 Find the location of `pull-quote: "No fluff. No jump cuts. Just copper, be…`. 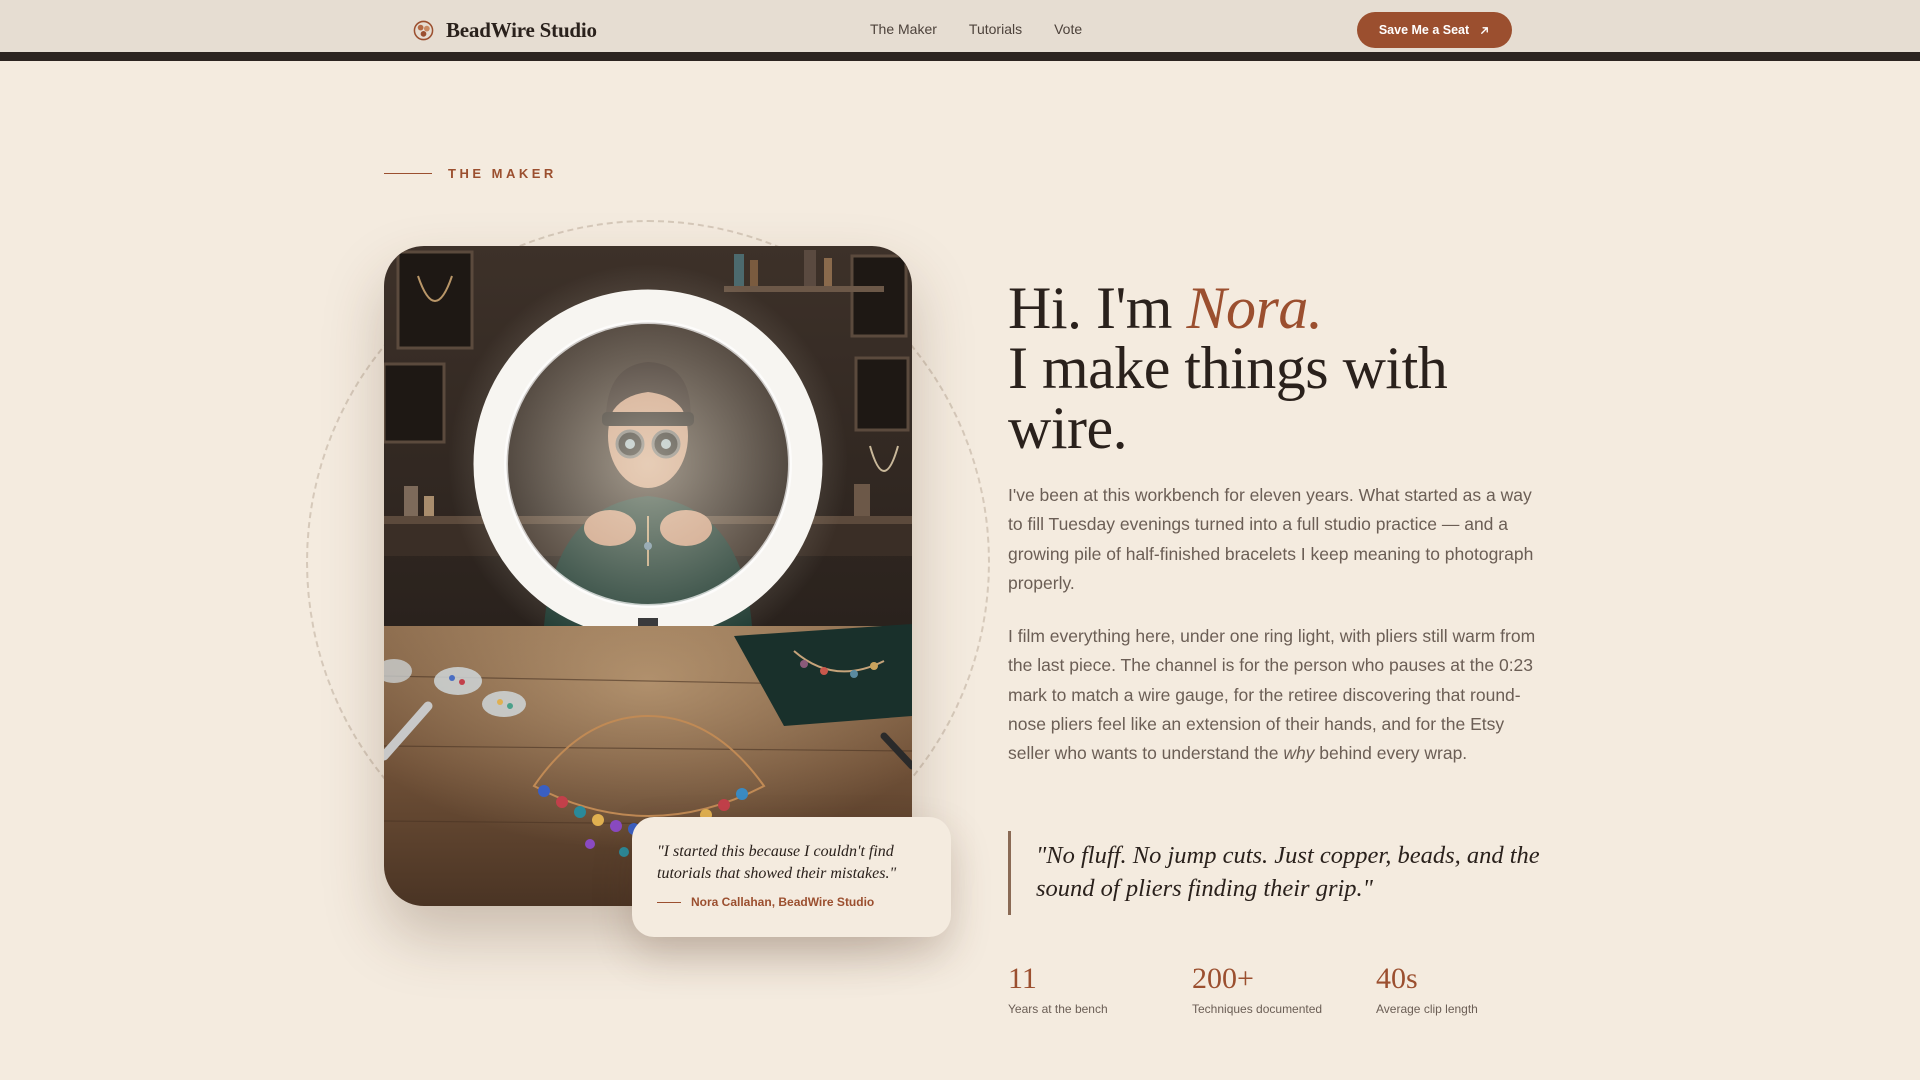

pull-quote: "No fluff. No jump cuts. Just copper, be… is located at coordinates (1278, 873).